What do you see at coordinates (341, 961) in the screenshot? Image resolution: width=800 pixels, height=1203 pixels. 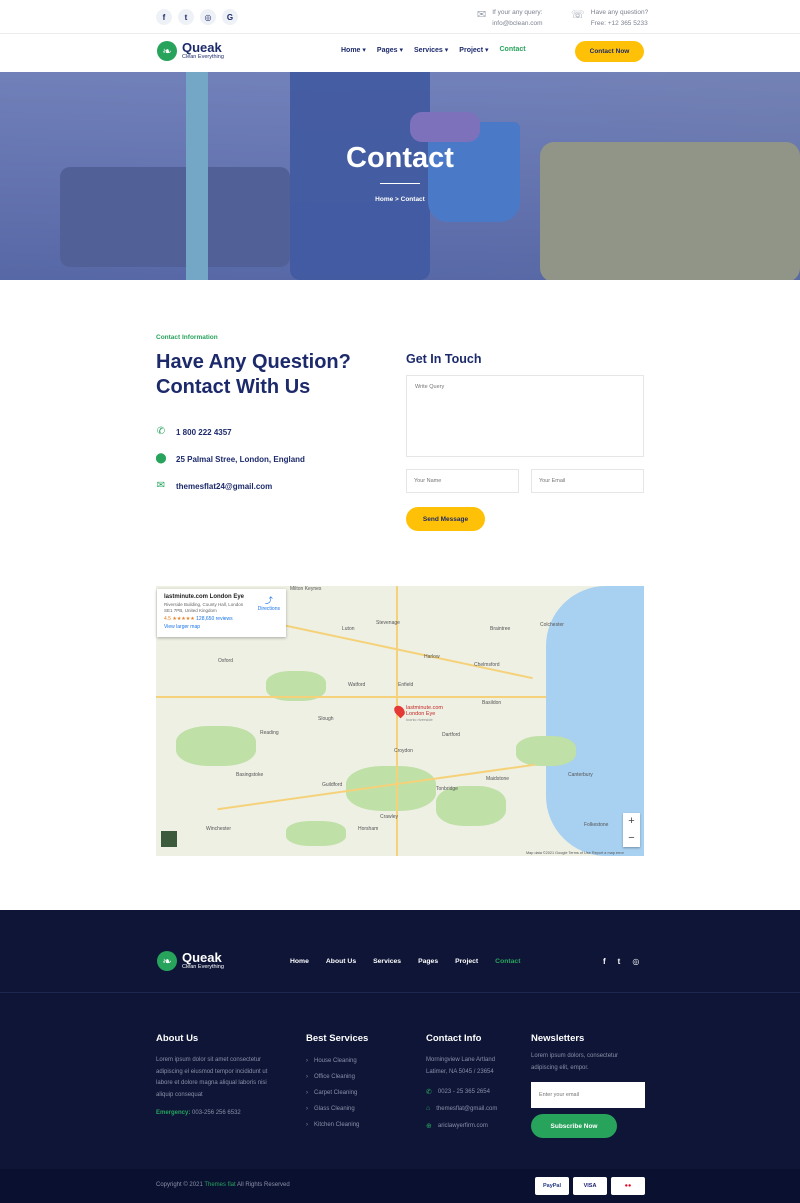 I see `footer-nav-about: About Us` at bounding box center [341, 961].